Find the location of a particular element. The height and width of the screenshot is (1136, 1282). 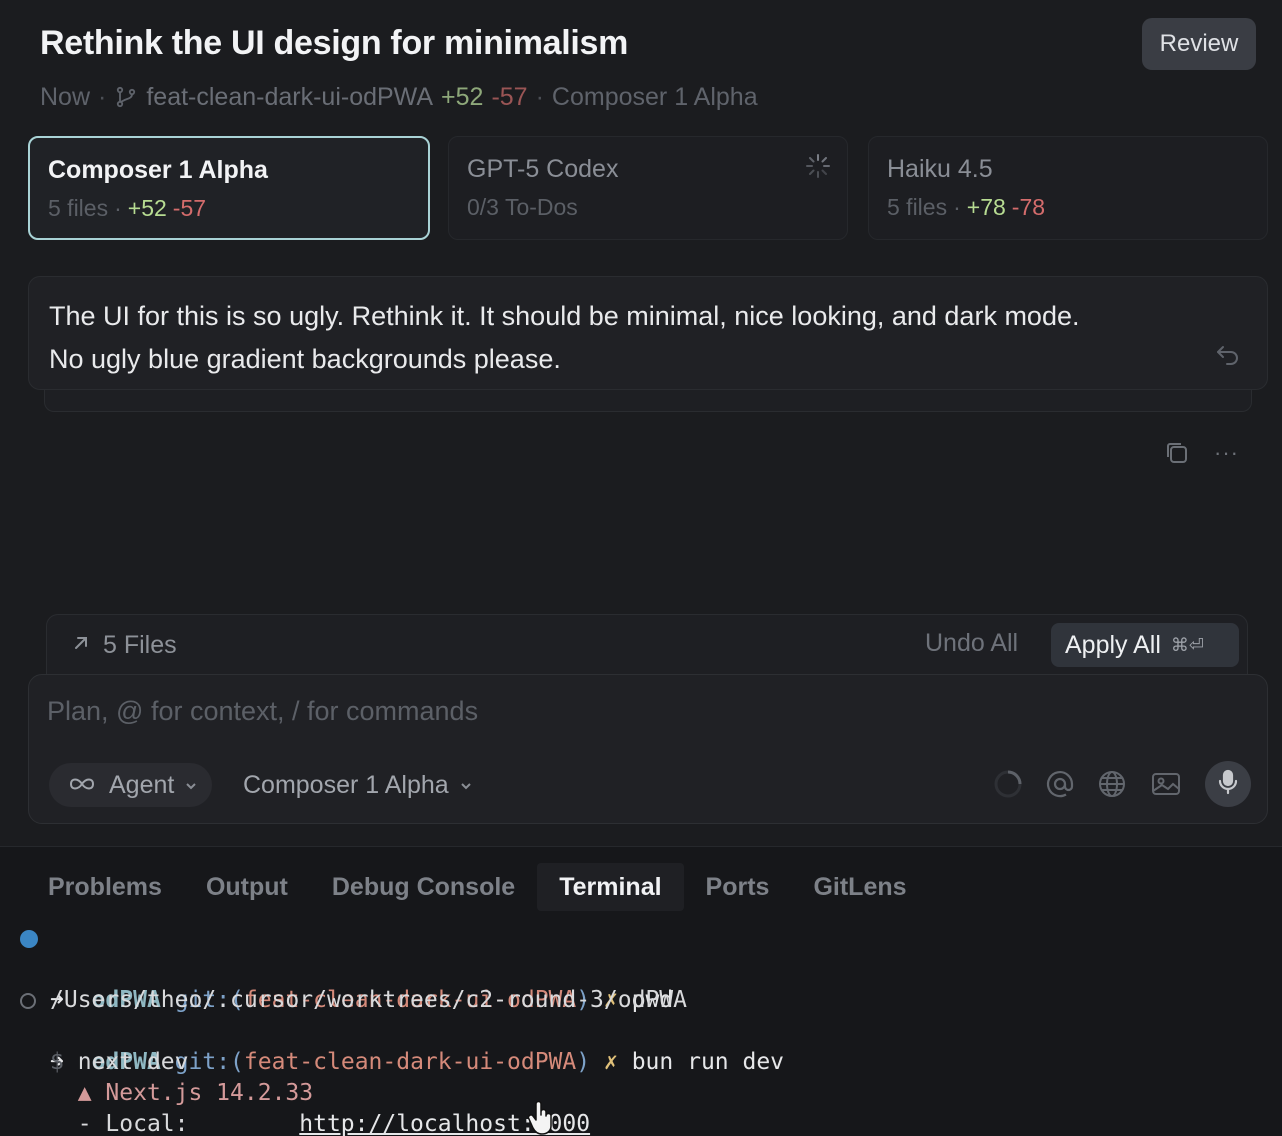

model-card-title: GPT-5 Codex is located at coordinates (543, 169).